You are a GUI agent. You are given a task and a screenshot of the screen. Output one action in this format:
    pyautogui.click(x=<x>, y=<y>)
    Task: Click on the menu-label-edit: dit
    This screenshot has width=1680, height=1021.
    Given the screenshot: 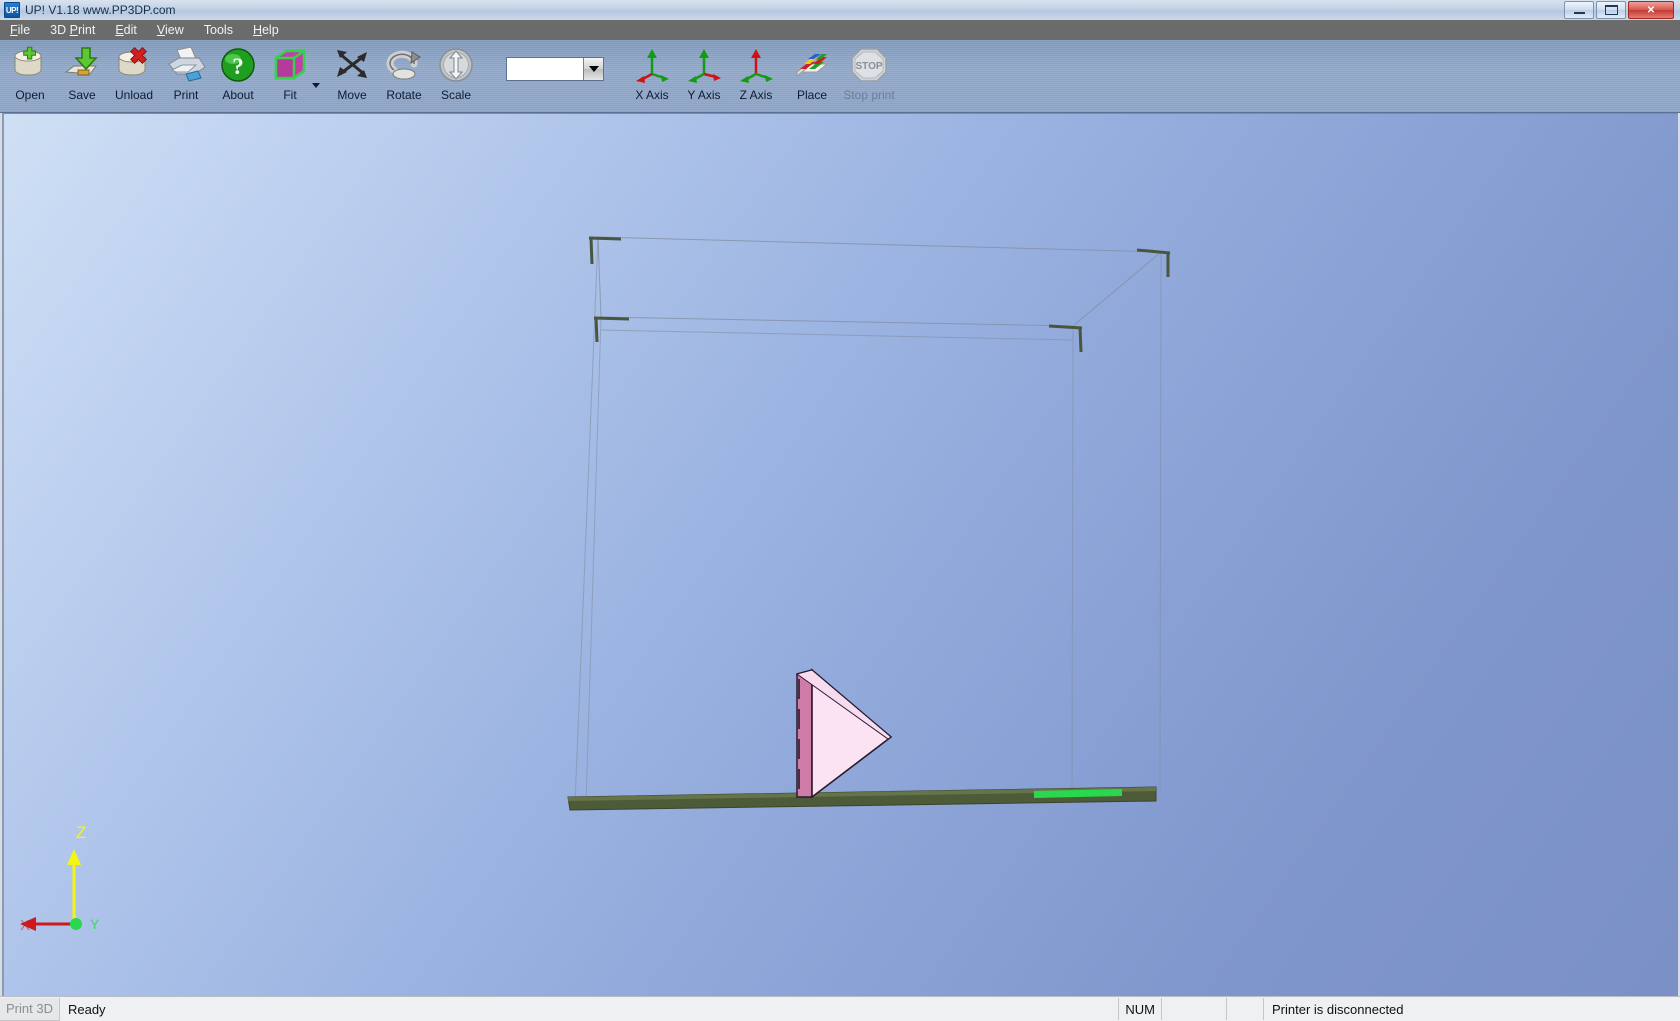 What is the action you would take?
    pyautogui.click(x=130, y=30)
    